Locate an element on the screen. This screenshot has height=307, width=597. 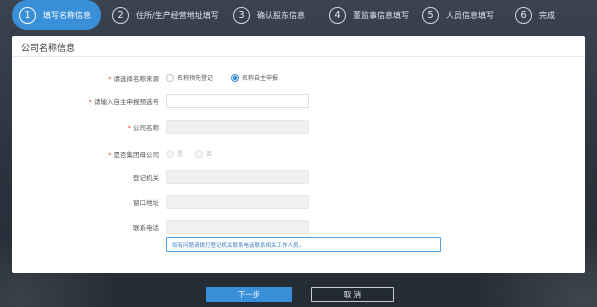
step-6-label: 完成 is located at coordinates (547, 15).